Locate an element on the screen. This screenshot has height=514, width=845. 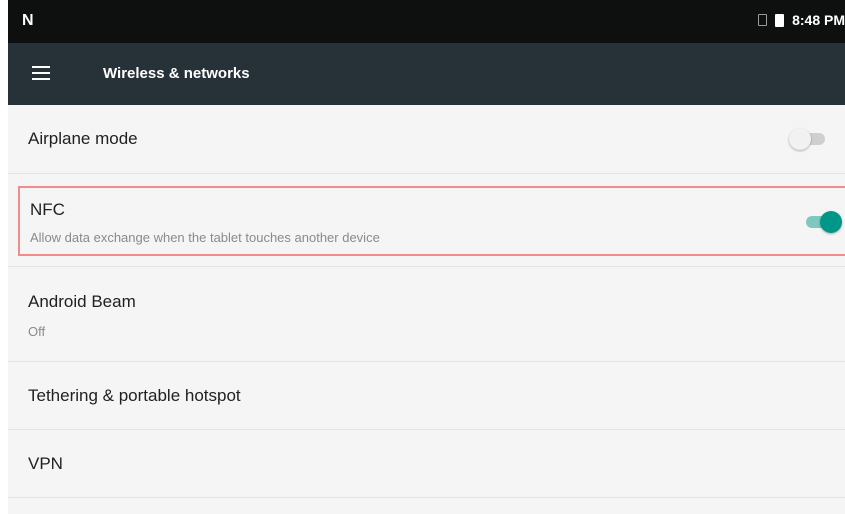
airplane-mode-toggle is located at coordinates (808, 139).